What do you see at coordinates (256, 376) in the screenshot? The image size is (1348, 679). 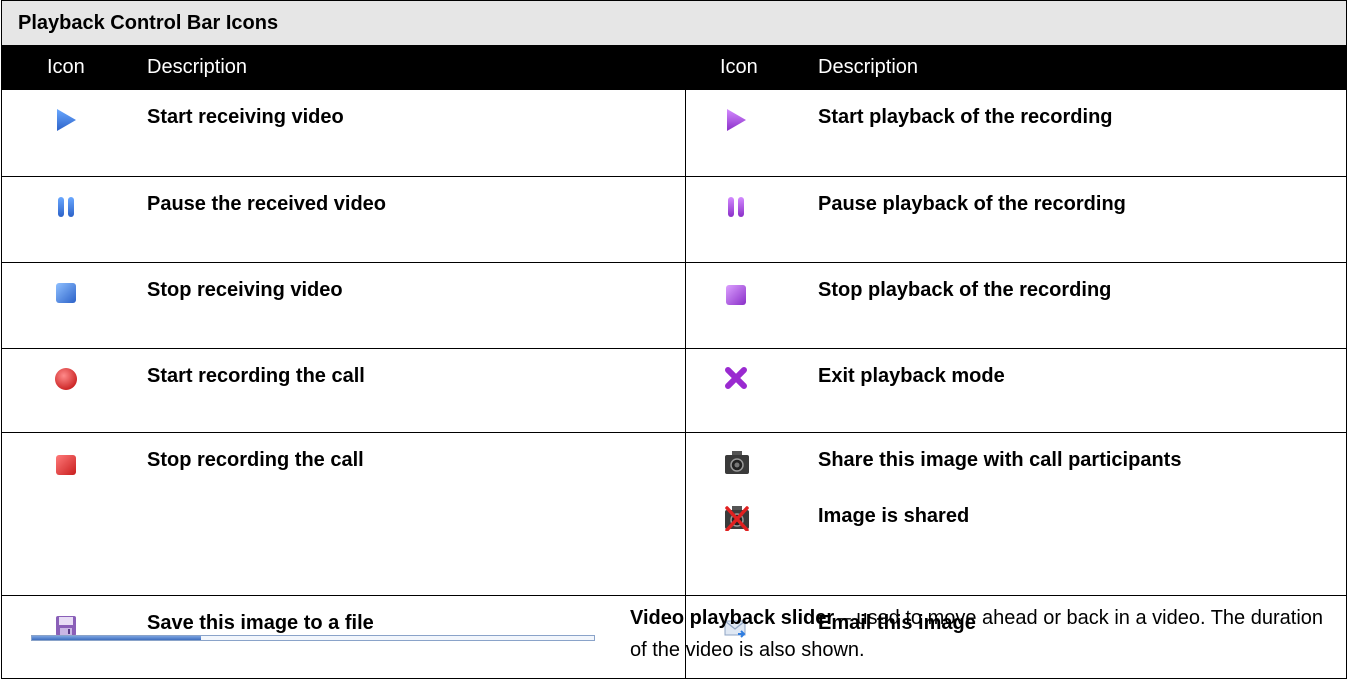 I see `row-description-left: Start recording the call` at bounding box center [256, 376].